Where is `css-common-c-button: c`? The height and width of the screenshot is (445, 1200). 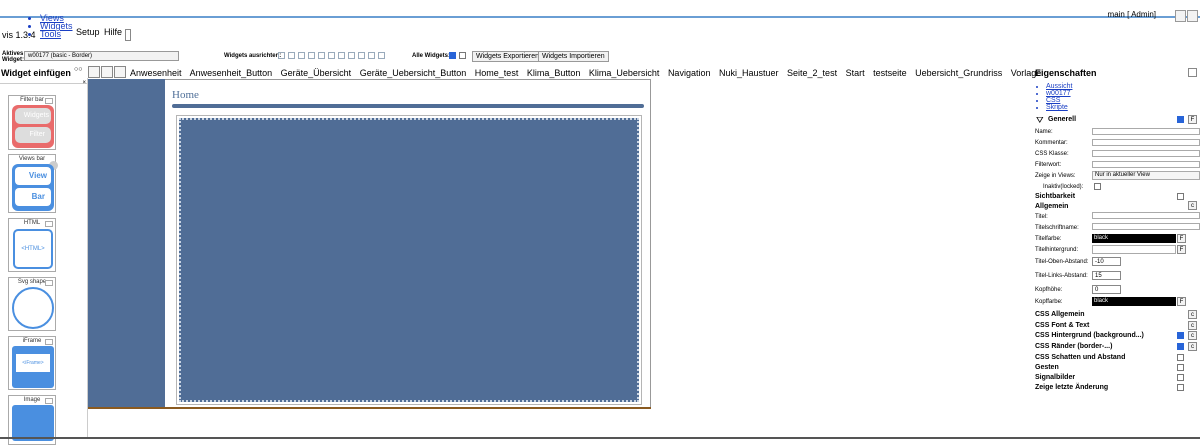 css-common-c-button: c is located at coordinates (1192, 314).